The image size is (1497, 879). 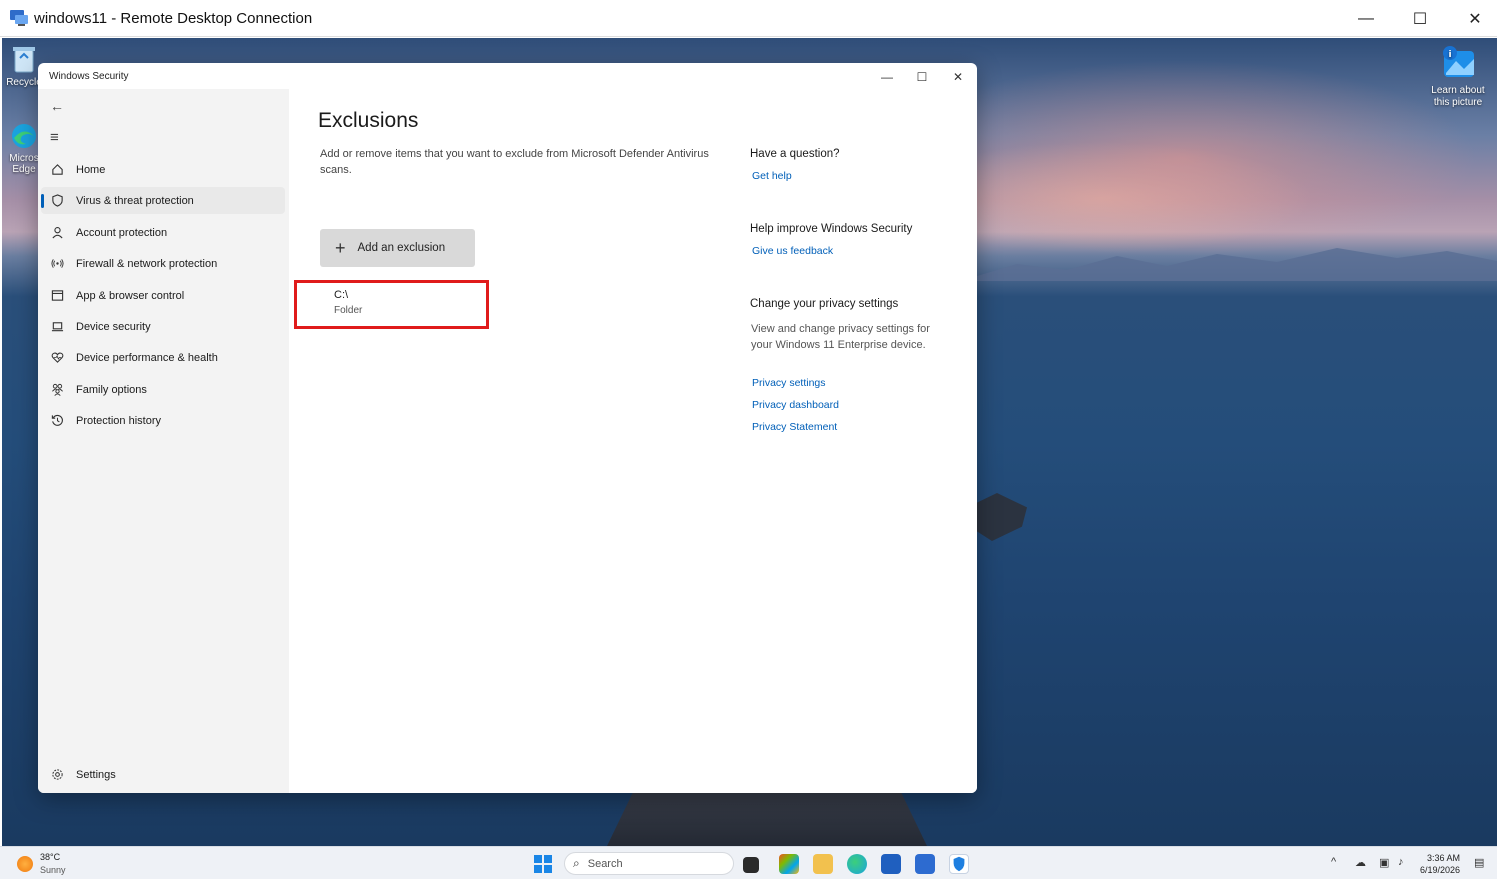 I want to click on powershell-icon, so click(x=925, y=864).